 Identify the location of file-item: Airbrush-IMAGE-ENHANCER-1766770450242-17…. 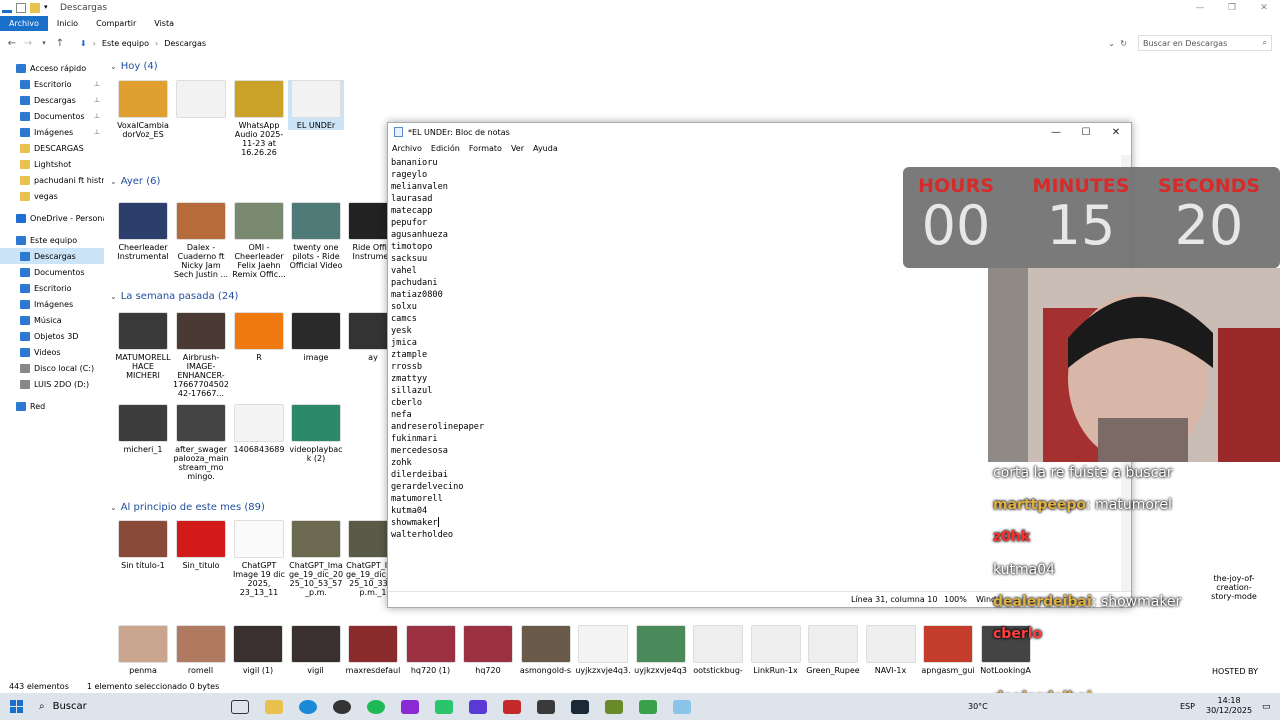
(201, 355).